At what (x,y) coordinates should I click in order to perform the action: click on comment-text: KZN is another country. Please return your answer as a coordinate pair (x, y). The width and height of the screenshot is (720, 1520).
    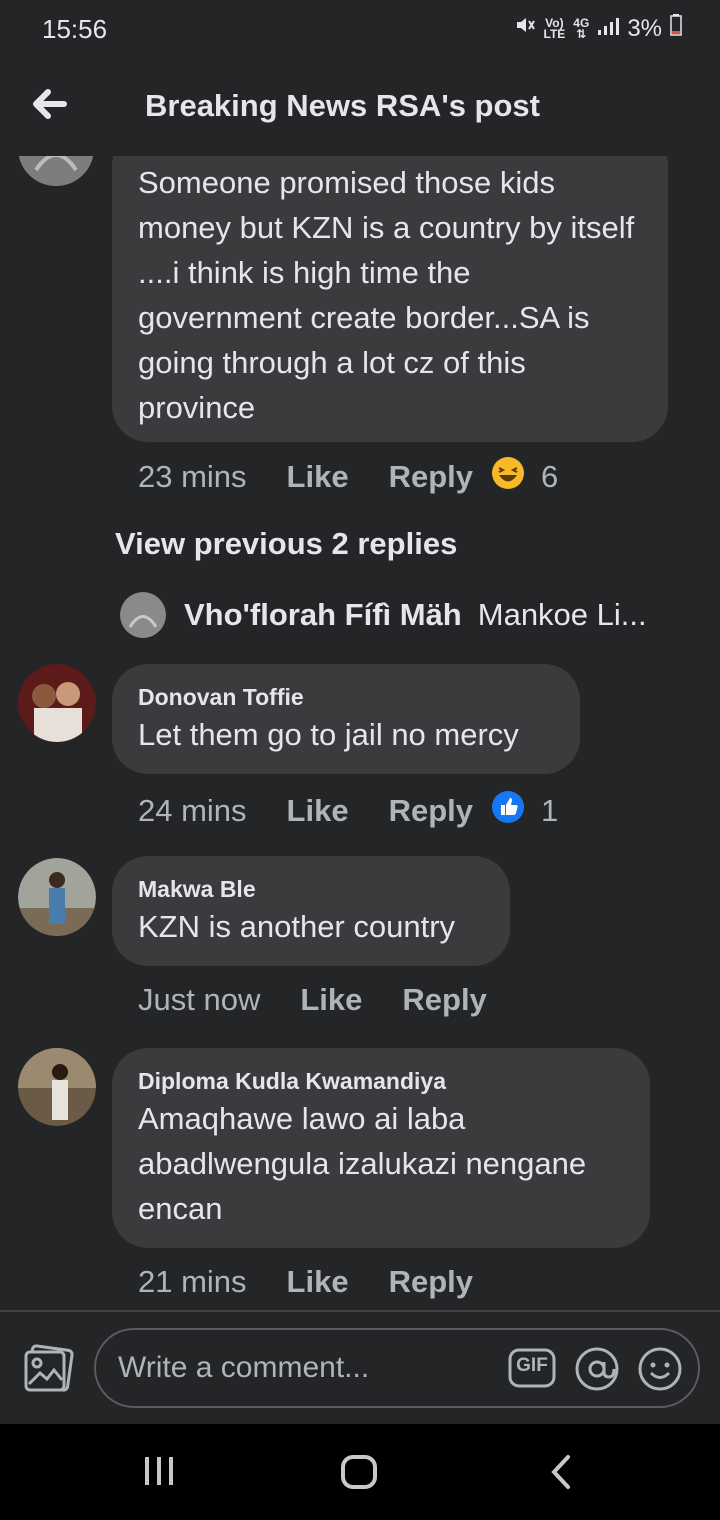
    Looking at the image, I should click on (297, 926).